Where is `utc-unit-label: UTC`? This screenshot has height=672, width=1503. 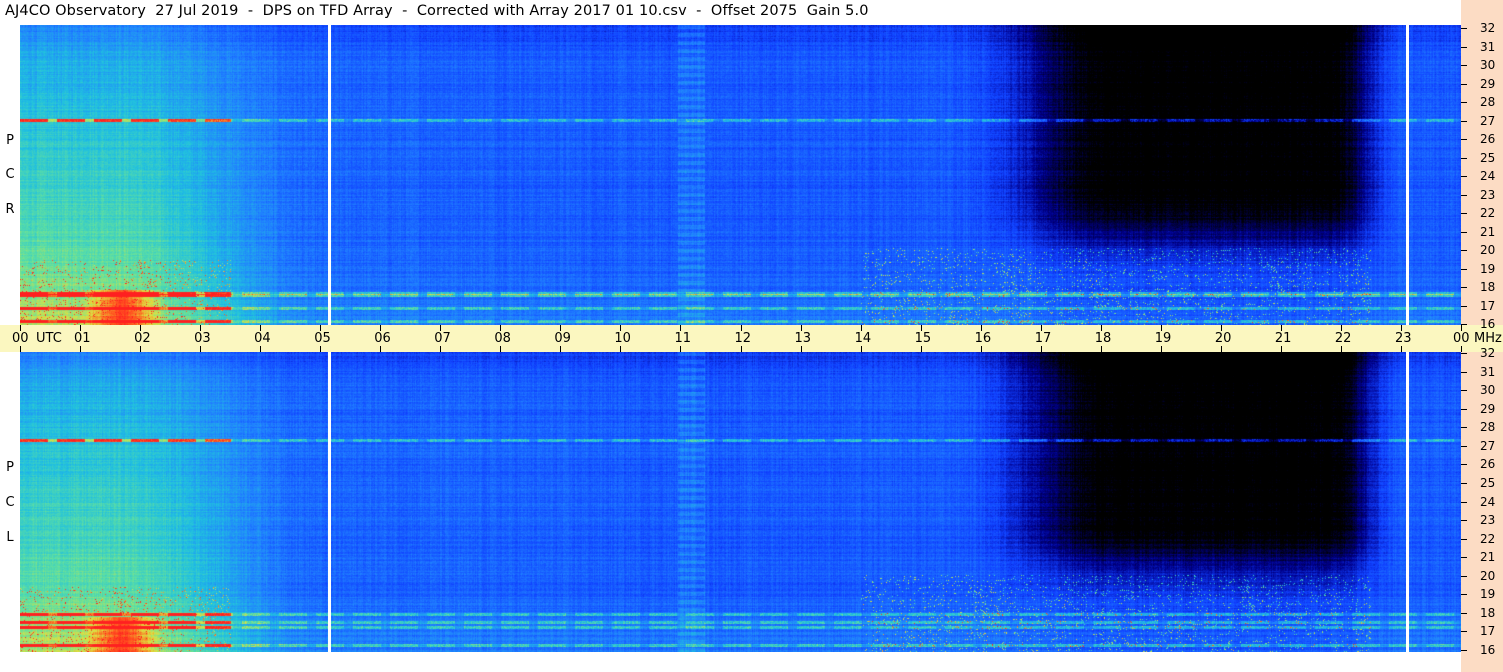
utc-unit-label: UTC is located at coordinates (49, 338).